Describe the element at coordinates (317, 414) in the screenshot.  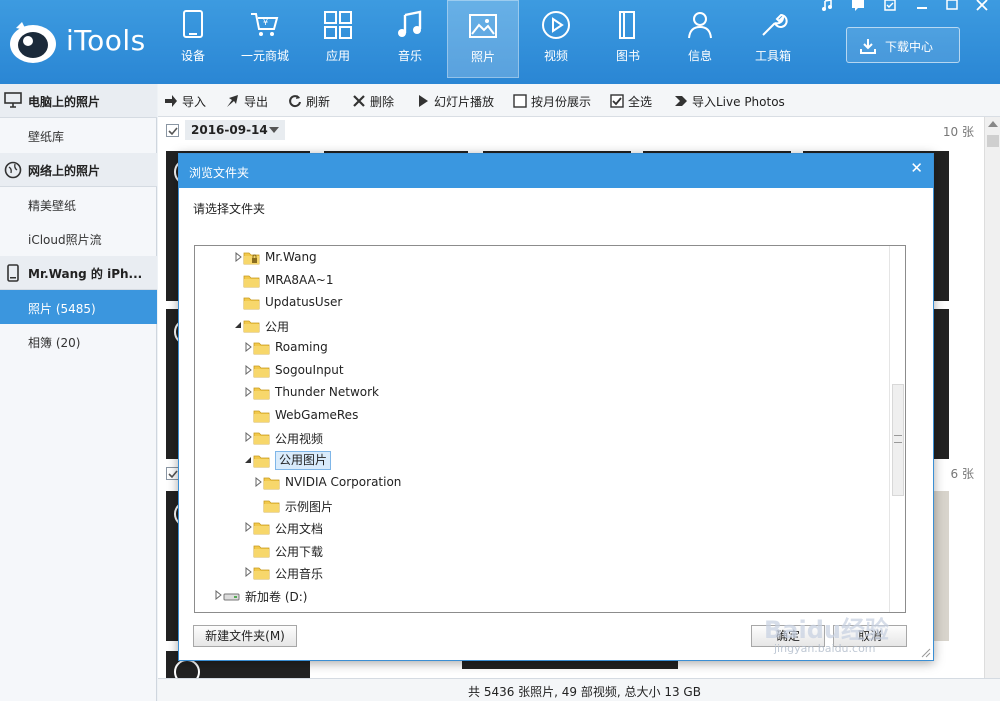
I see `tree-node-label: WebGameRes` at that location.